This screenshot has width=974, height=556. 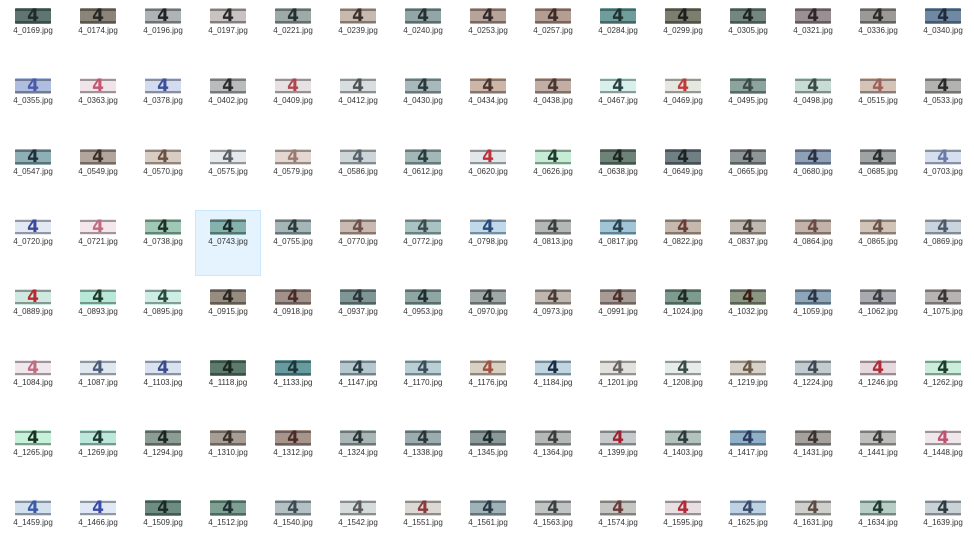 I want to click on file-item: 4 4_0798.jpg, so click(x=488, y=243).